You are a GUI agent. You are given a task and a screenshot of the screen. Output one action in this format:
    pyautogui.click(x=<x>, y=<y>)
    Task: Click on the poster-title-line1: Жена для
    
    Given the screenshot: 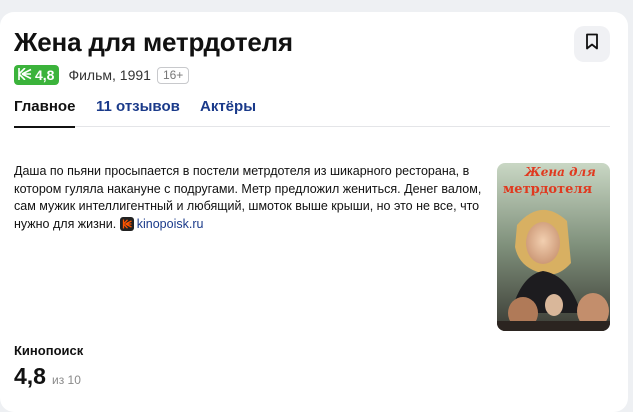 What is the action you would take?
    pyautogui.click(x=560, y=172)
    